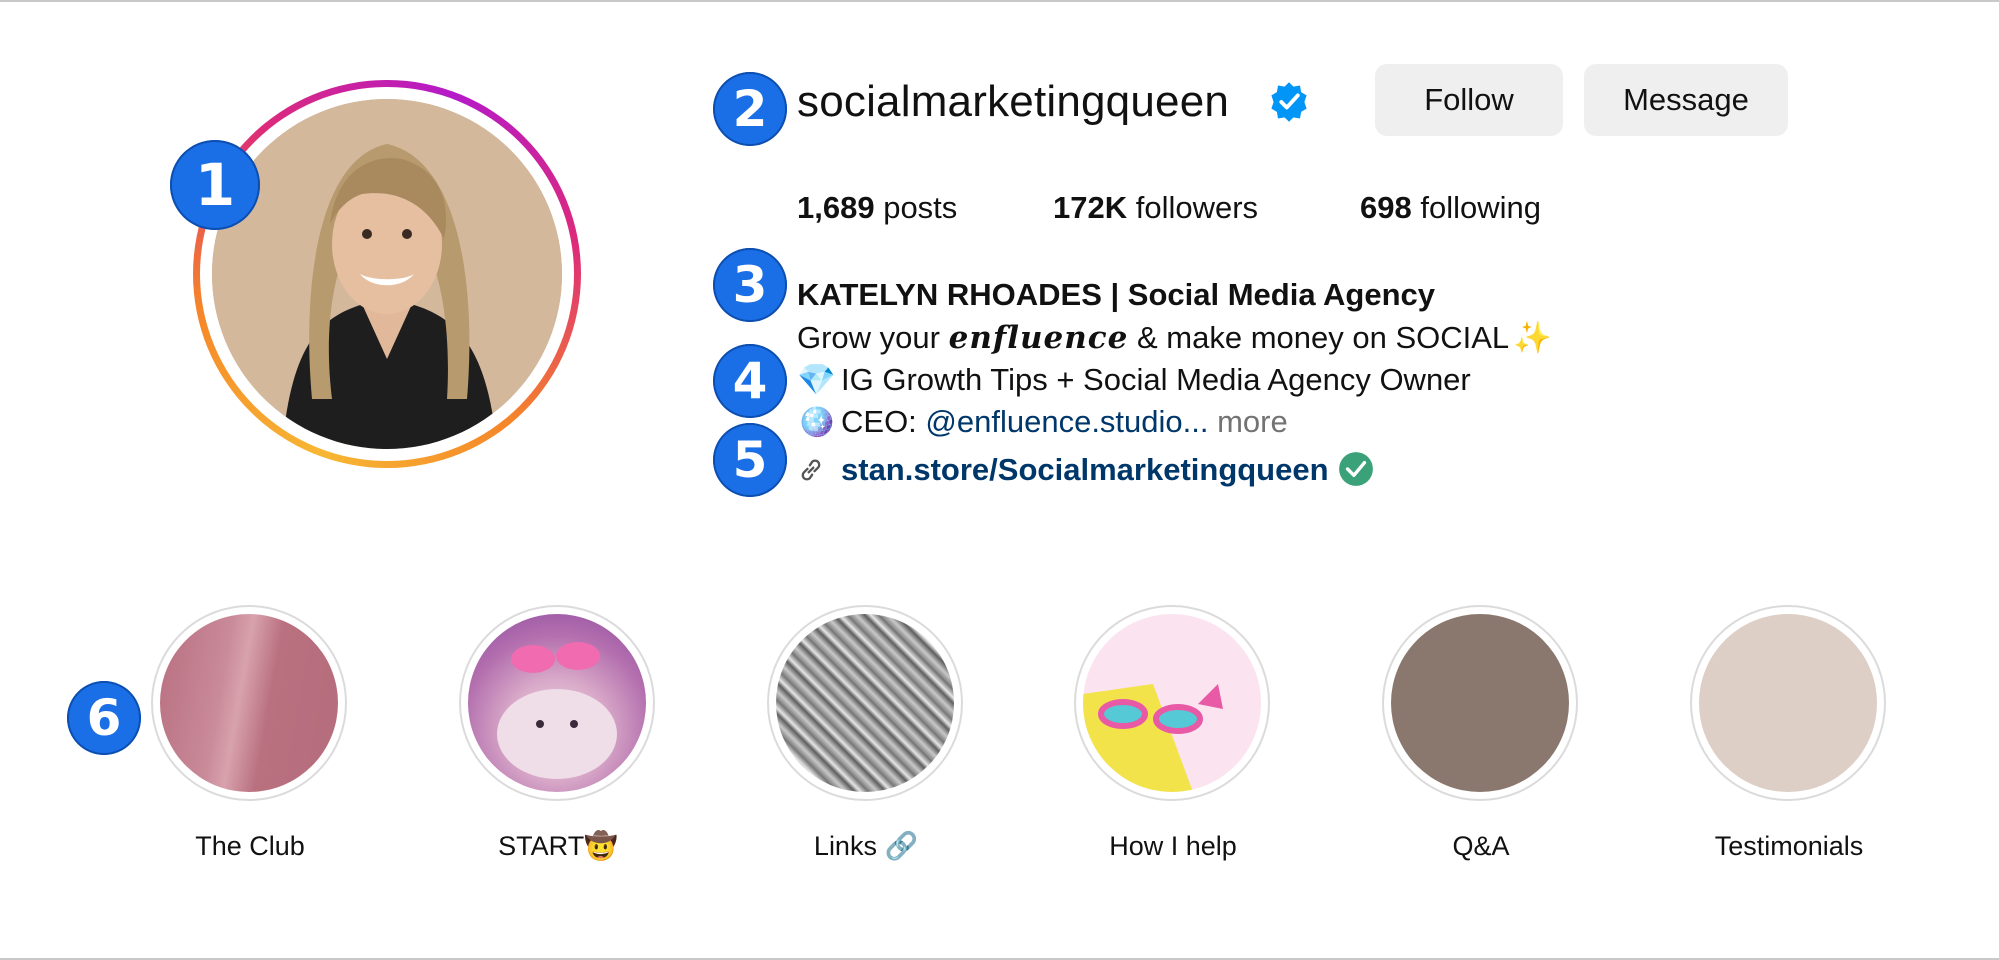 This screenshot has width=1999, height=960. What do you see at coordinates (836, 207) in the screenshot?
I see `posts-count: 1,689` at bounding box center [836, 207].